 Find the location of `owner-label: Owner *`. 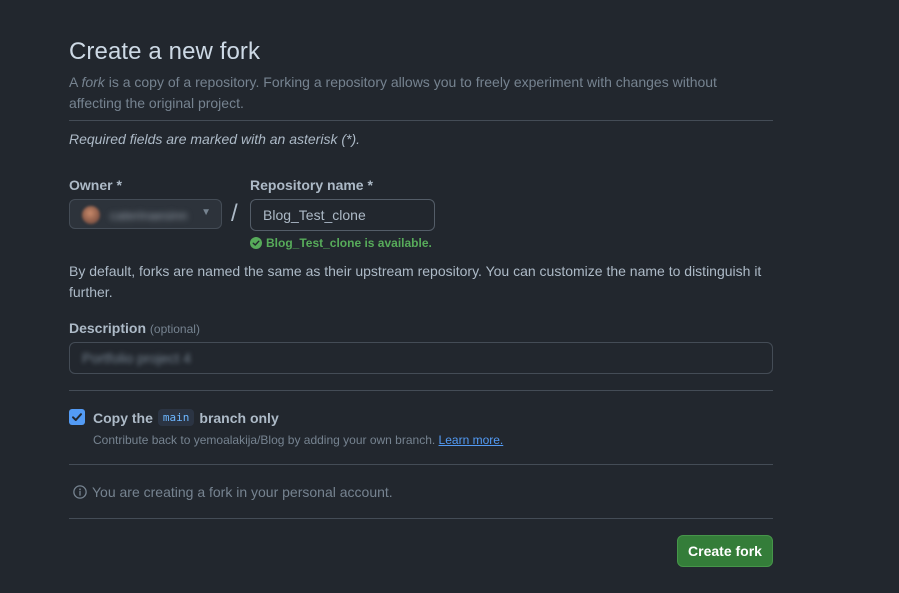

owner-label: Owner * is located at coordinates (95, 185).